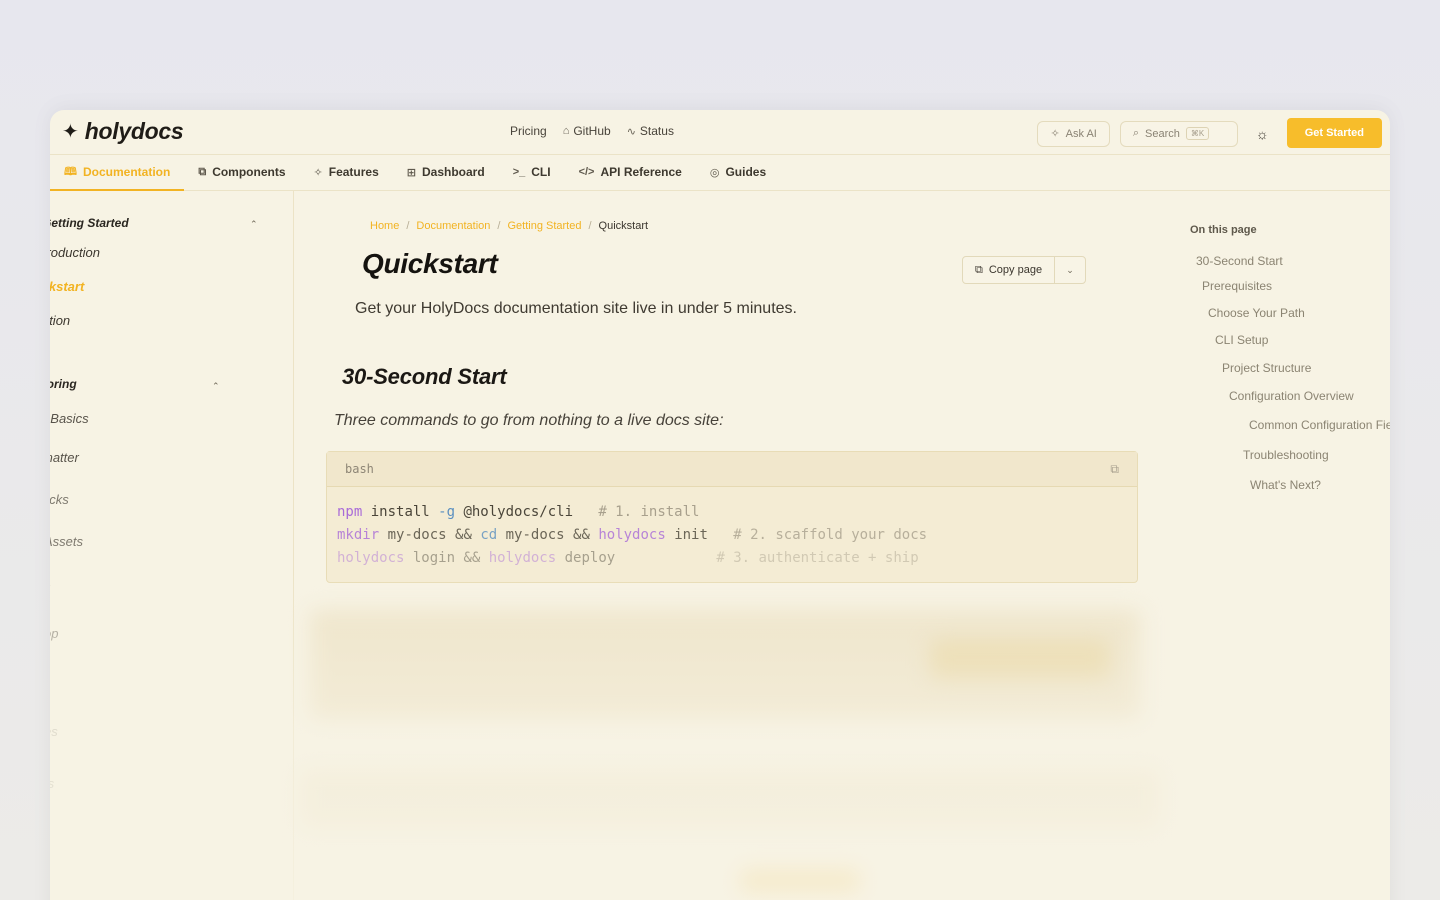 The image size is (1440, 900). I want to click on sparkle-small-icon: ✧, so click(1055, 134).